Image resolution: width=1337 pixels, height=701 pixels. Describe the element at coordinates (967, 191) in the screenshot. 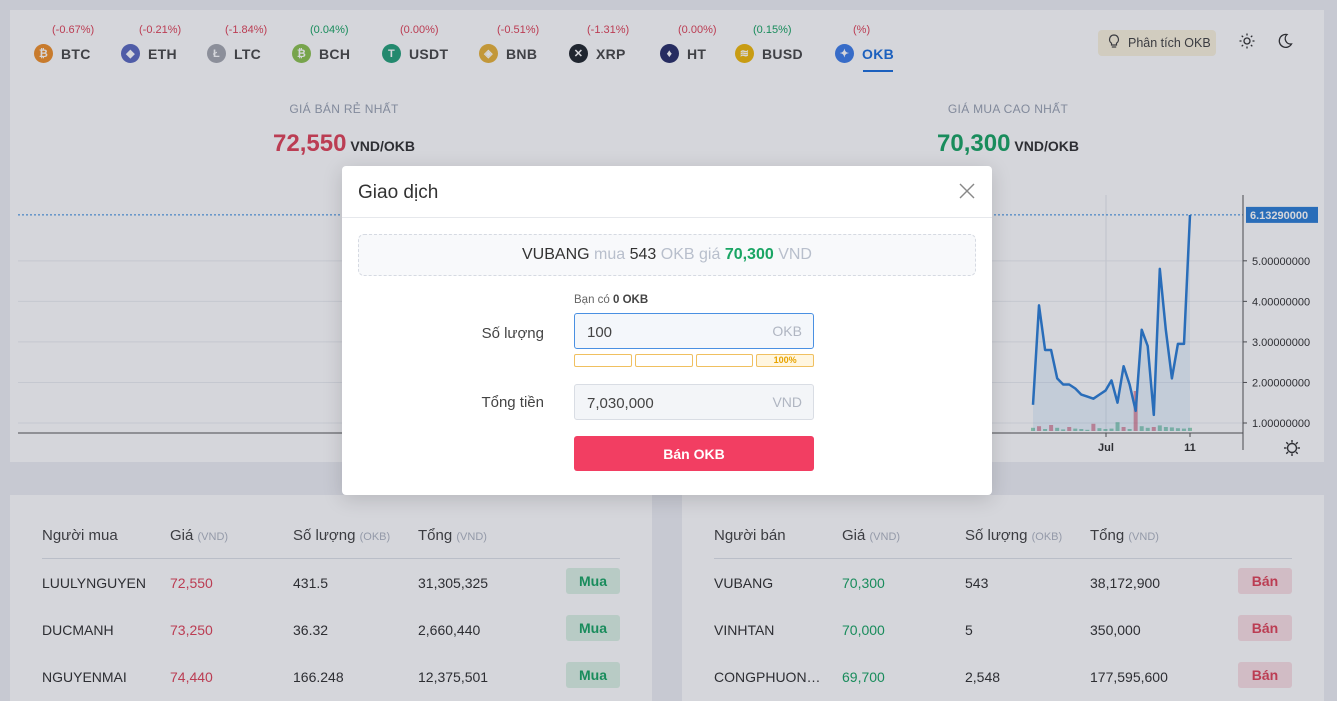

I see `close-icon` at that location.